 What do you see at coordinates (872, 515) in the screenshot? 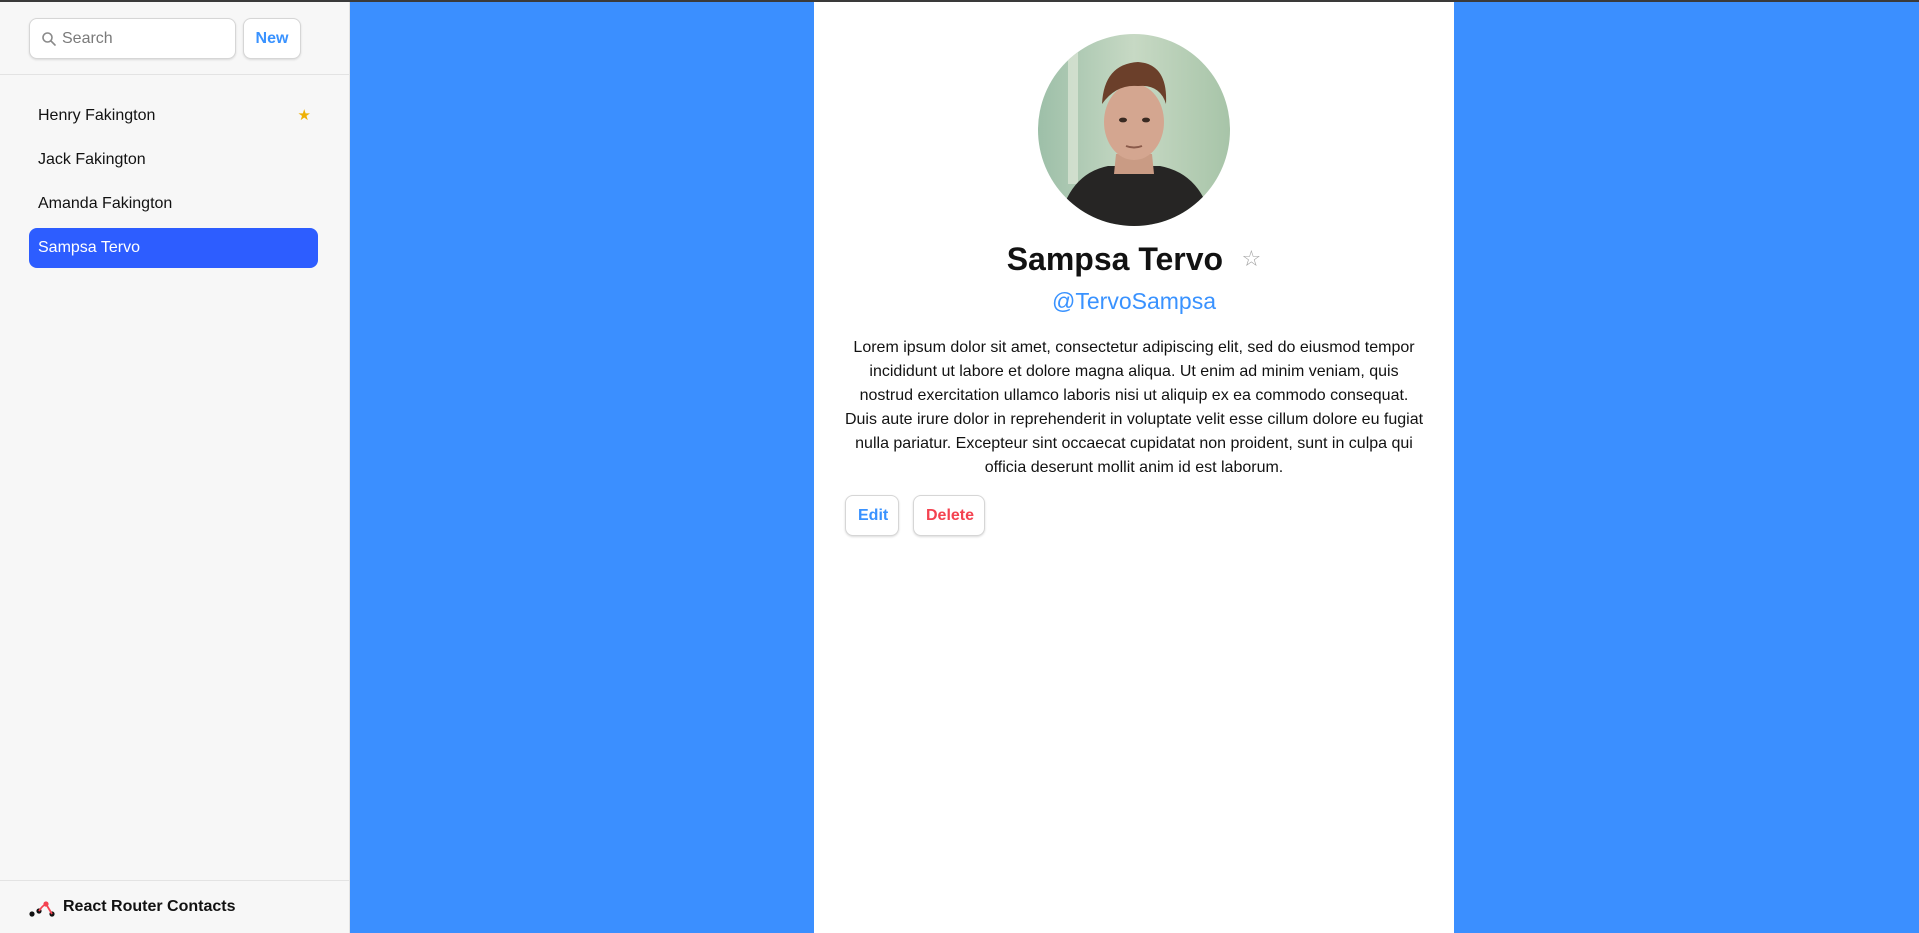
I see `edit-button: Edit` at bounding box center [872, 515].